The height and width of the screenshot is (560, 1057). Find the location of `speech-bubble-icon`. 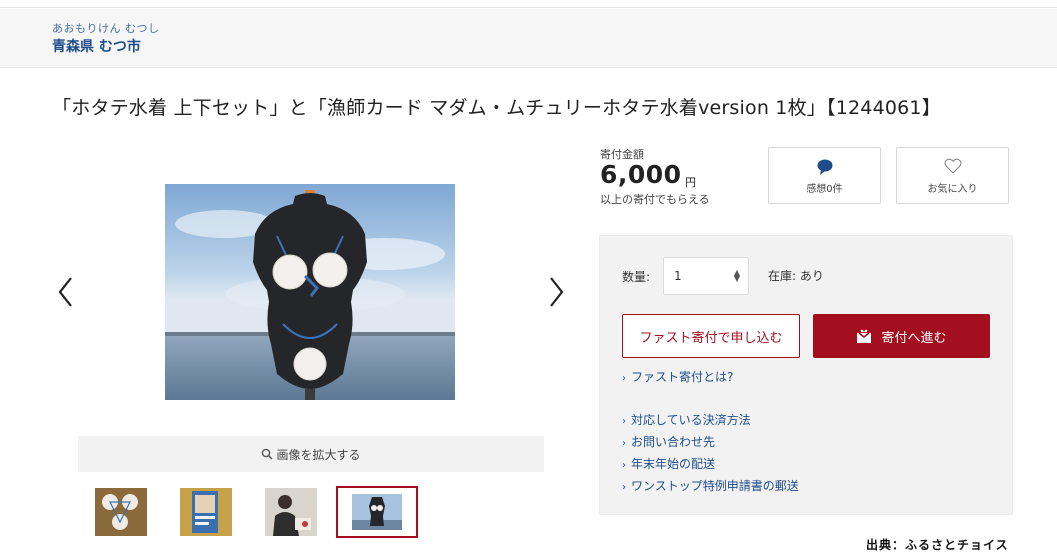

speech-bubble-icon is located at coordinates (824, 167).